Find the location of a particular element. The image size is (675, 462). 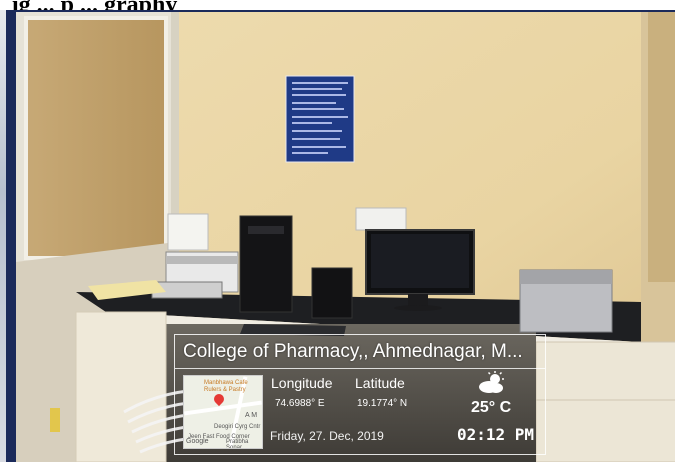

map-place-label: Deogiri Cyrg Cntr is located at coordinates (237, 427).